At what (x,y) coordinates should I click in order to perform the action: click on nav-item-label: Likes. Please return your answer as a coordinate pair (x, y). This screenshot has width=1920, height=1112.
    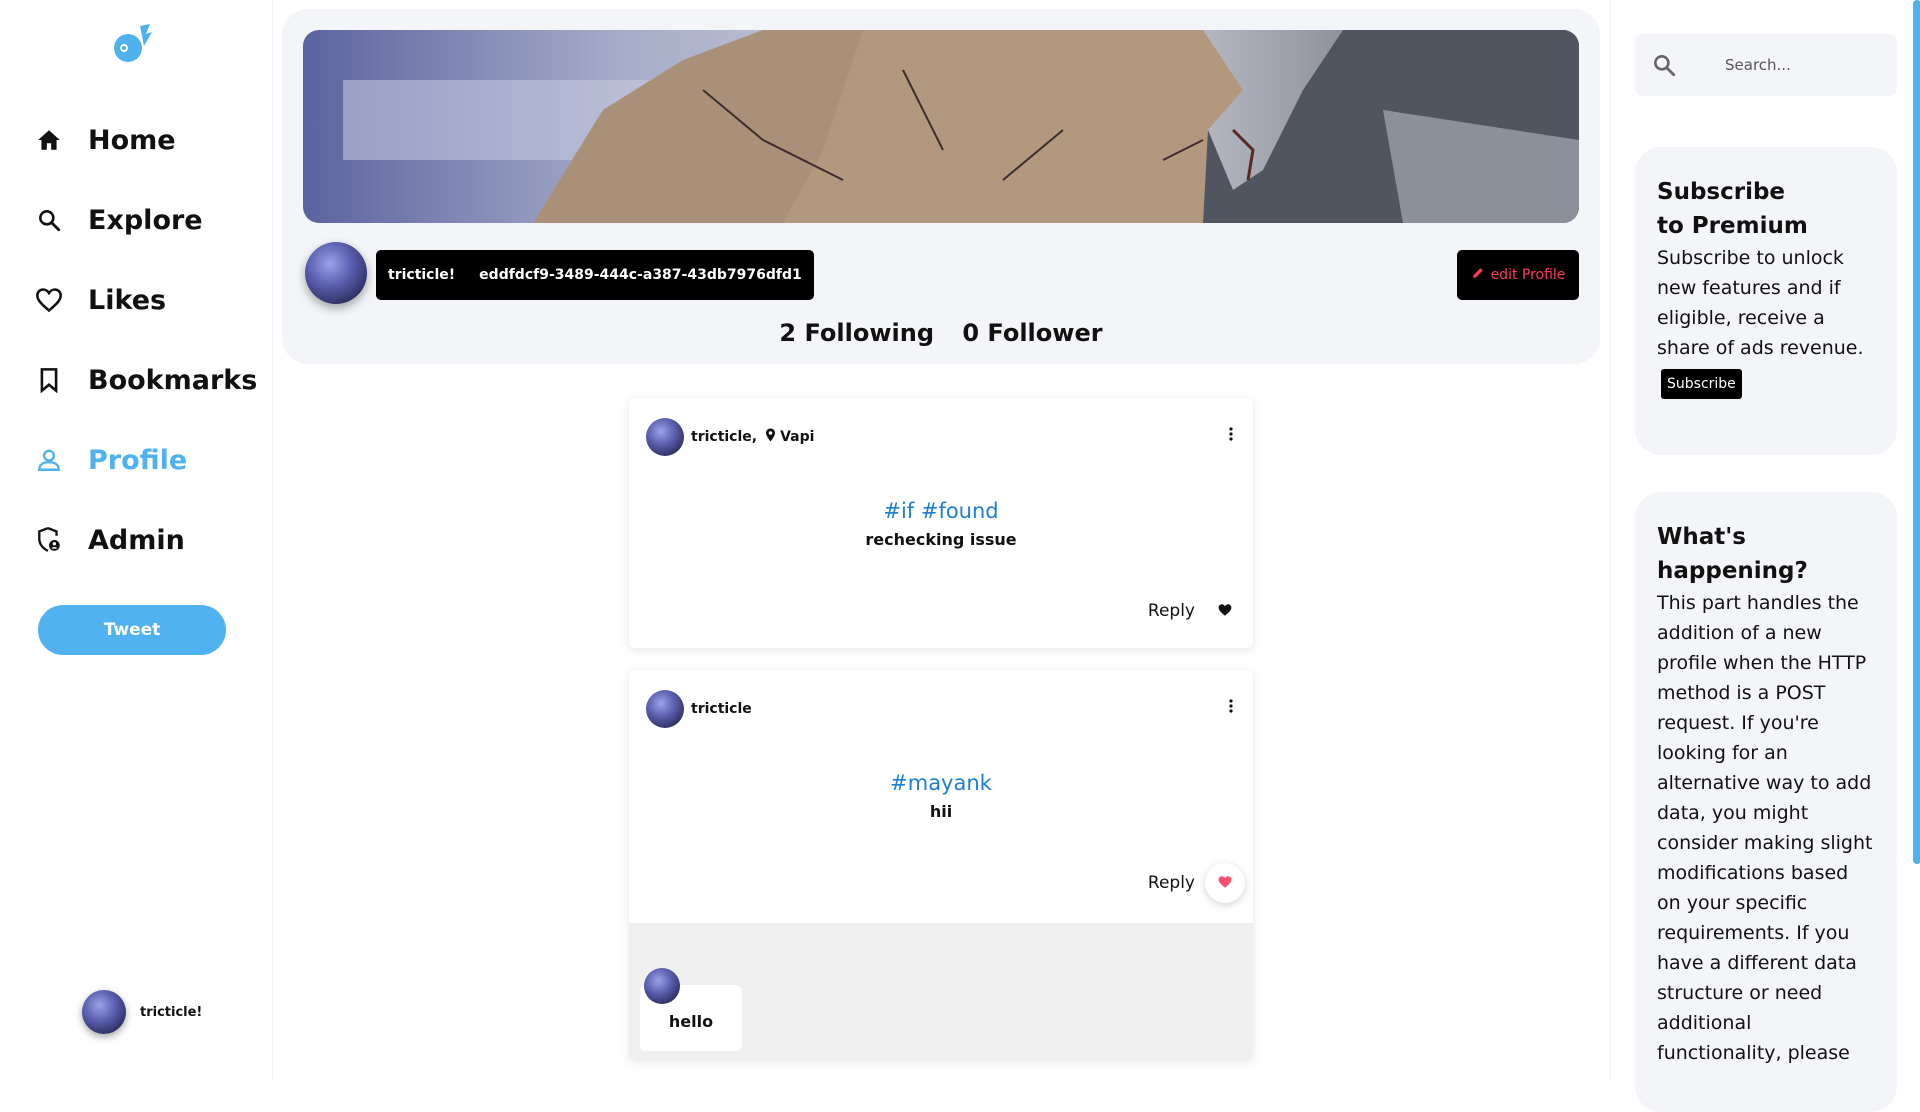
    Looking at the image, I should click on (127, 300).